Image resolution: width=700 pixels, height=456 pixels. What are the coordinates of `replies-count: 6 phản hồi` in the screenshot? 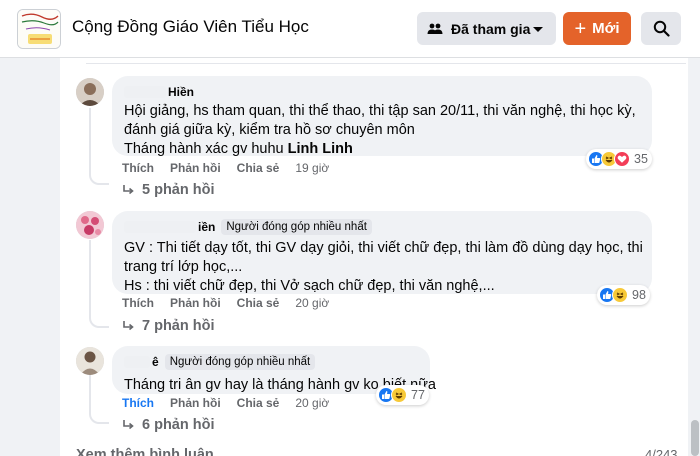 It's located at (178, 425).